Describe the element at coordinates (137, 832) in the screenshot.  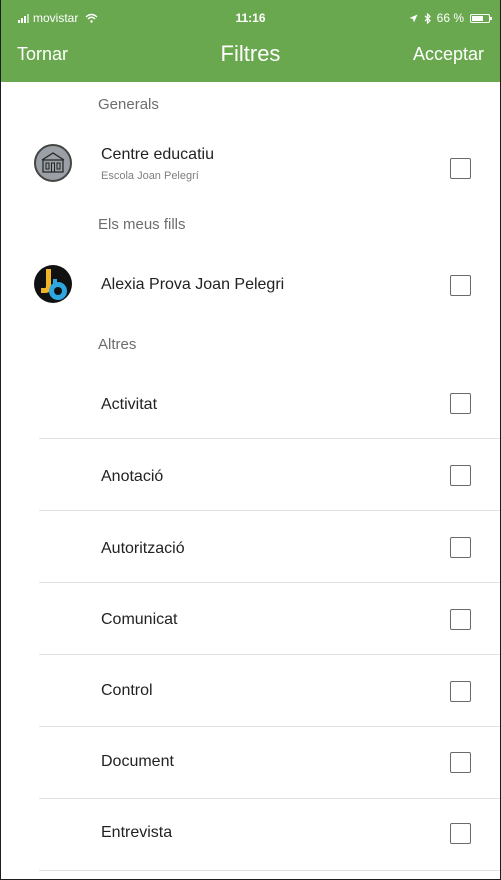
I see `filter-label: Entrevista` at that location.